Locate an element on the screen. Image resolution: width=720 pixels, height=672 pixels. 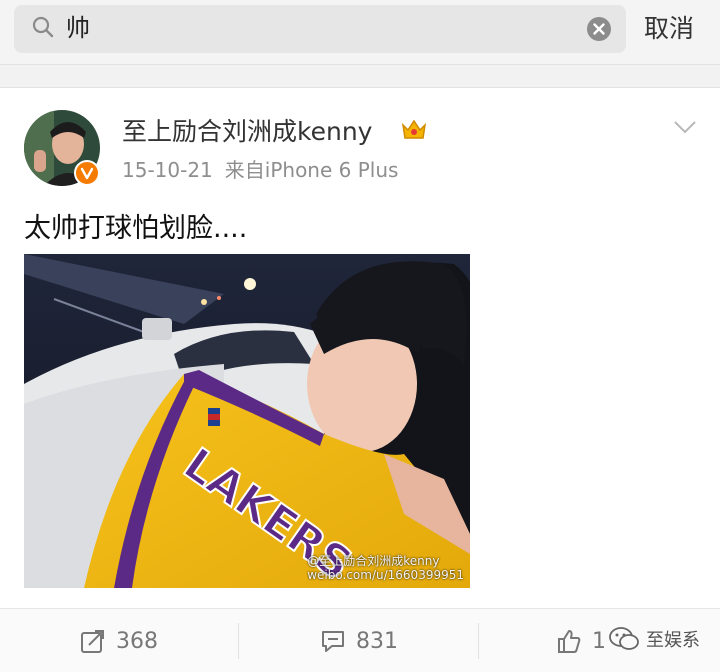
chevron-down-icon is located at coordinates (685, 127).